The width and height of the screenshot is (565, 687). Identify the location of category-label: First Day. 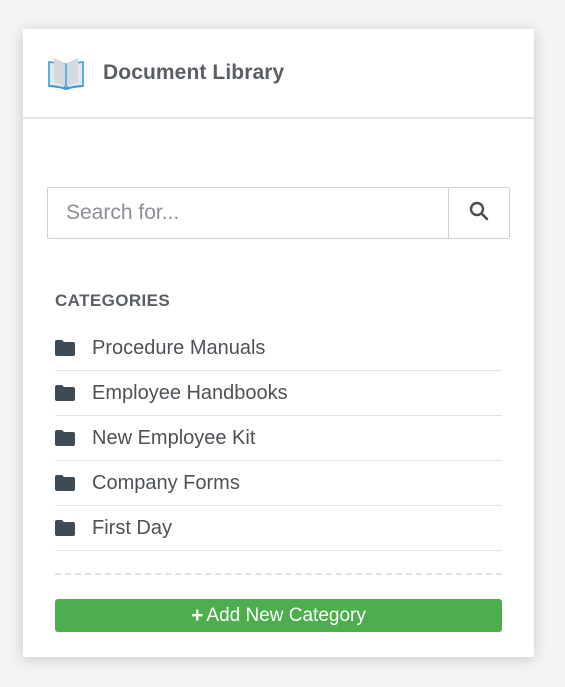
(132, 527).